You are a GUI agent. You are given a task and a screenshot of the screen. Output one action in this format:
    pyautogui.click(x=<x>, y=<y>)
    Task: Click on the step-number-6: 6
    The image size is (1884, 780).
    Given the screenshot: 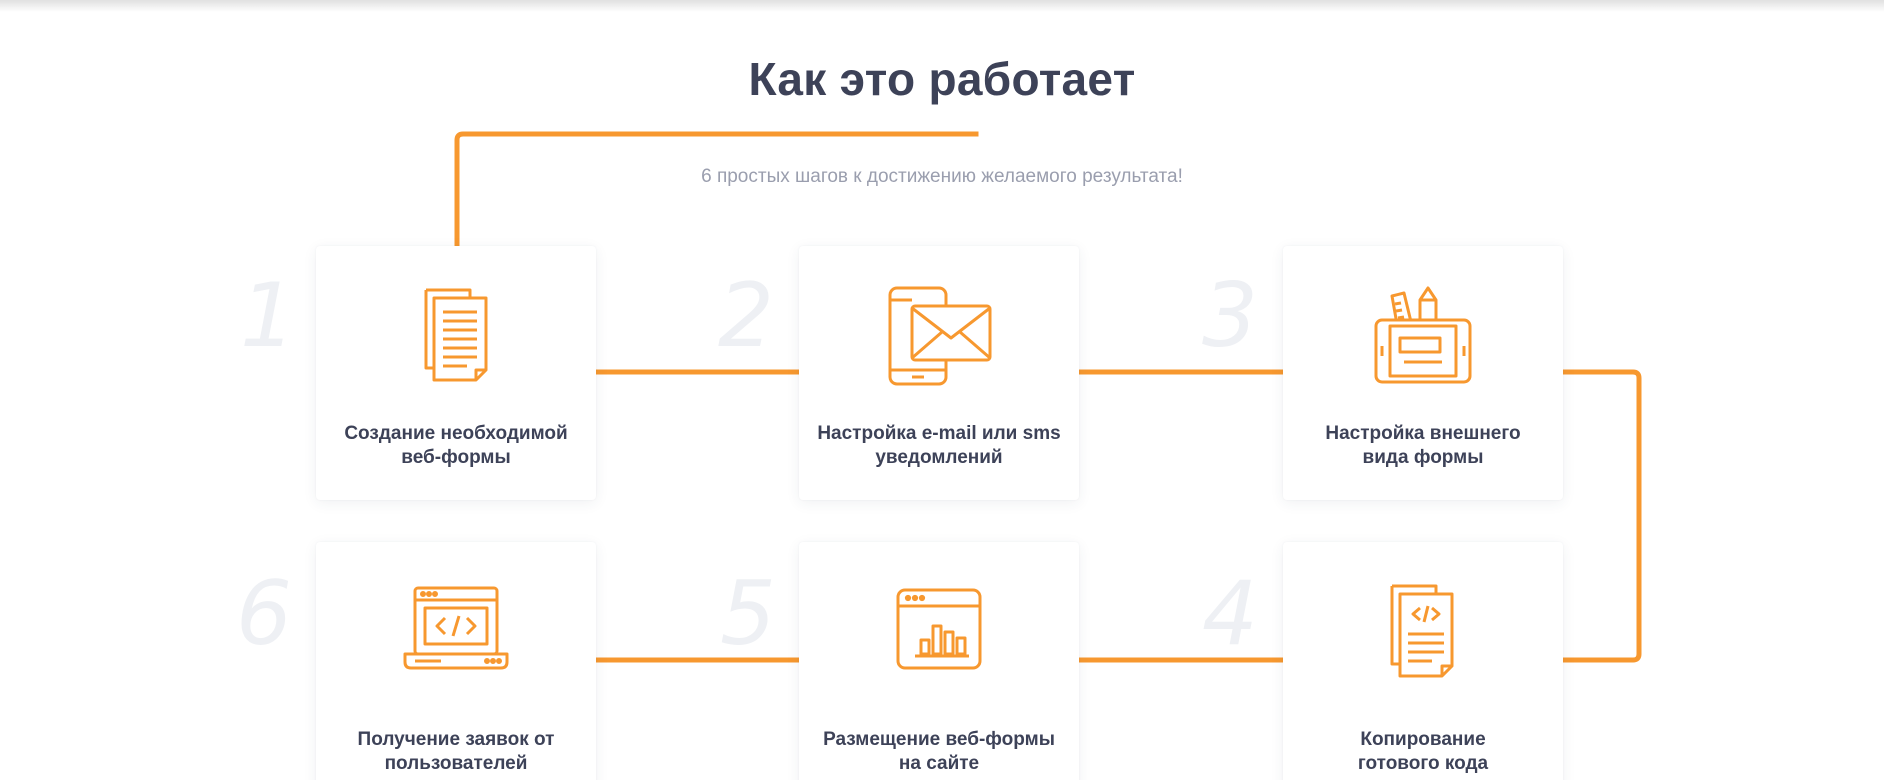 What is the action you would take?
    pyautogui.click(x=264, y=613)
    